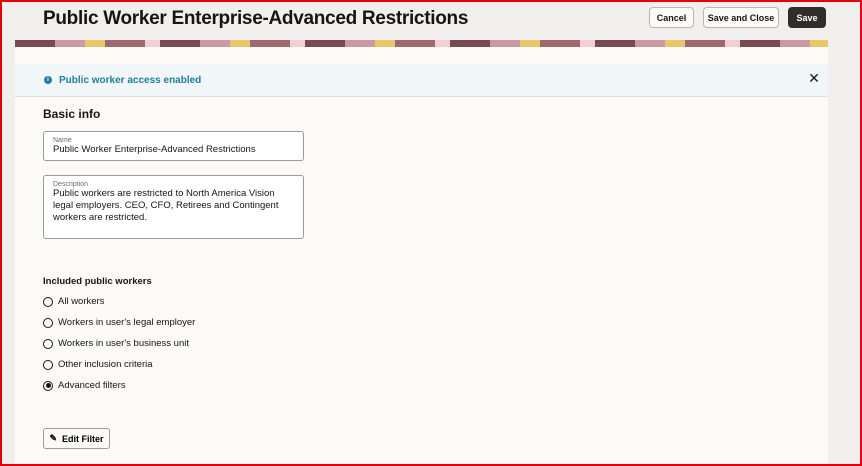  Describe the element at coordinates (97, 281) in the screenshot. I see `included-heading: Included public workers` at that location.